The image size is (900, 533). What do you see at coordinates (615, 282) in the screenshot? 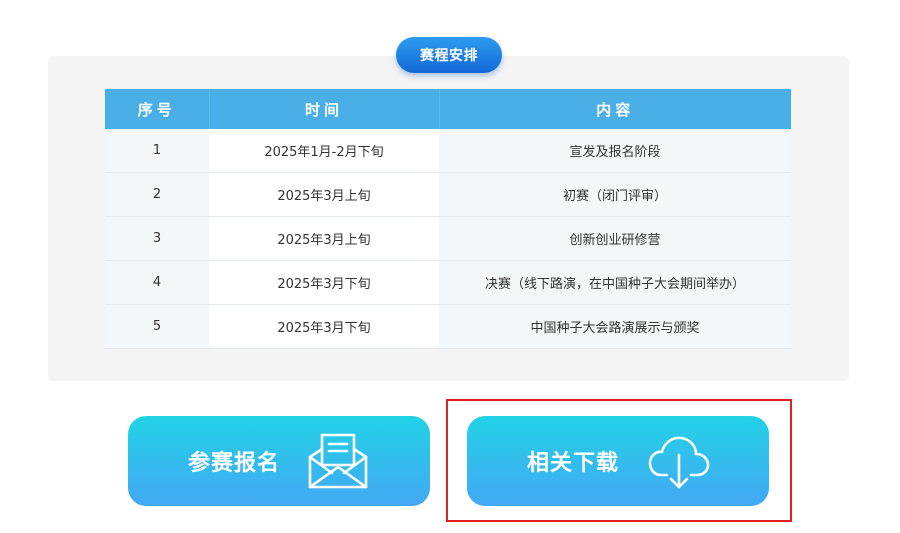
I see `row-content: 决赛（线下路演，在中国种子大会期间举办）` at bounding box center [615, 282].